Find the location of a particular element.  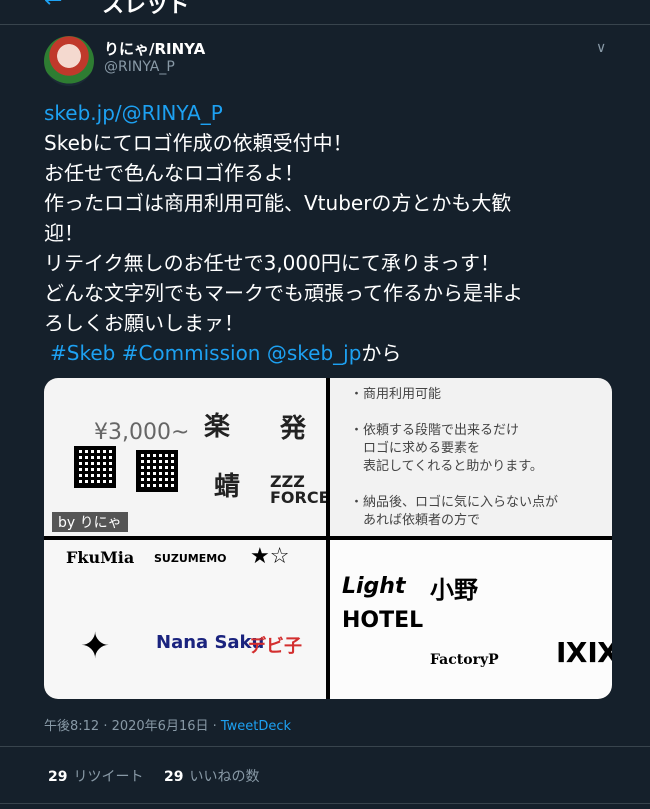

tweet-meta: 午後8:12 · 2020年6月16日 · TweetDeck is located at coordinates (167, 724).